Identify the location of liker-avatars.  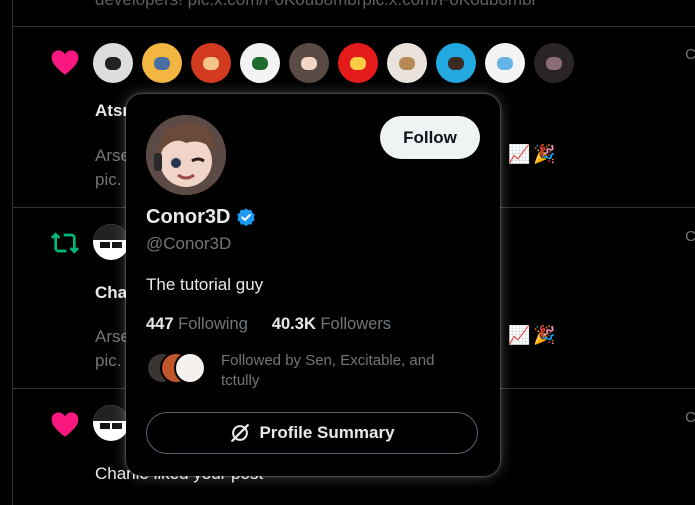
(333, 63).